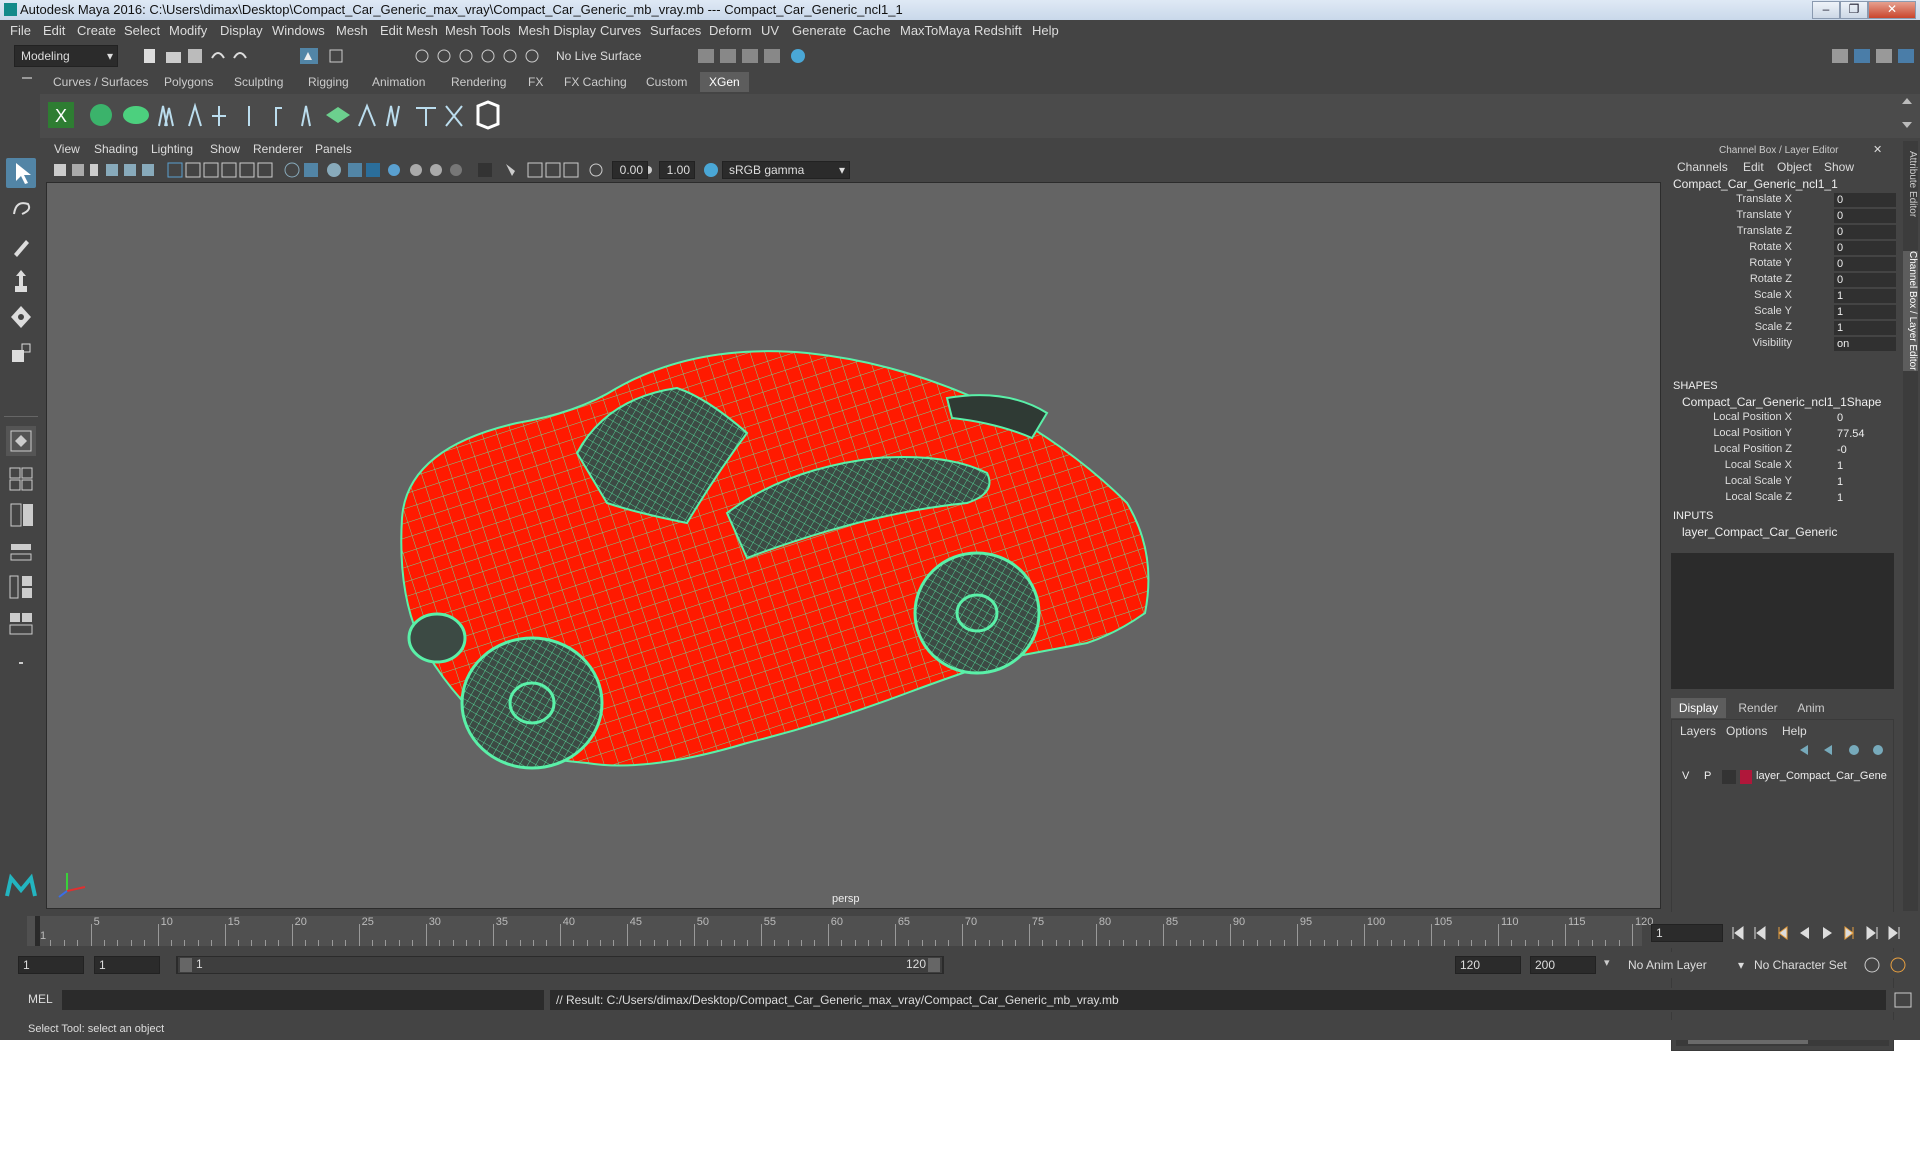  Describe the element at coordinates (127, 965) in the screenshot. I see `playback-start-field: 1` at that location.